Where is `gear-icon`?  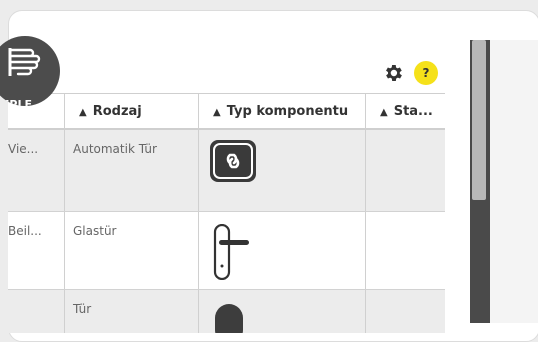
gear-icon is located at coordinates (393, 73).